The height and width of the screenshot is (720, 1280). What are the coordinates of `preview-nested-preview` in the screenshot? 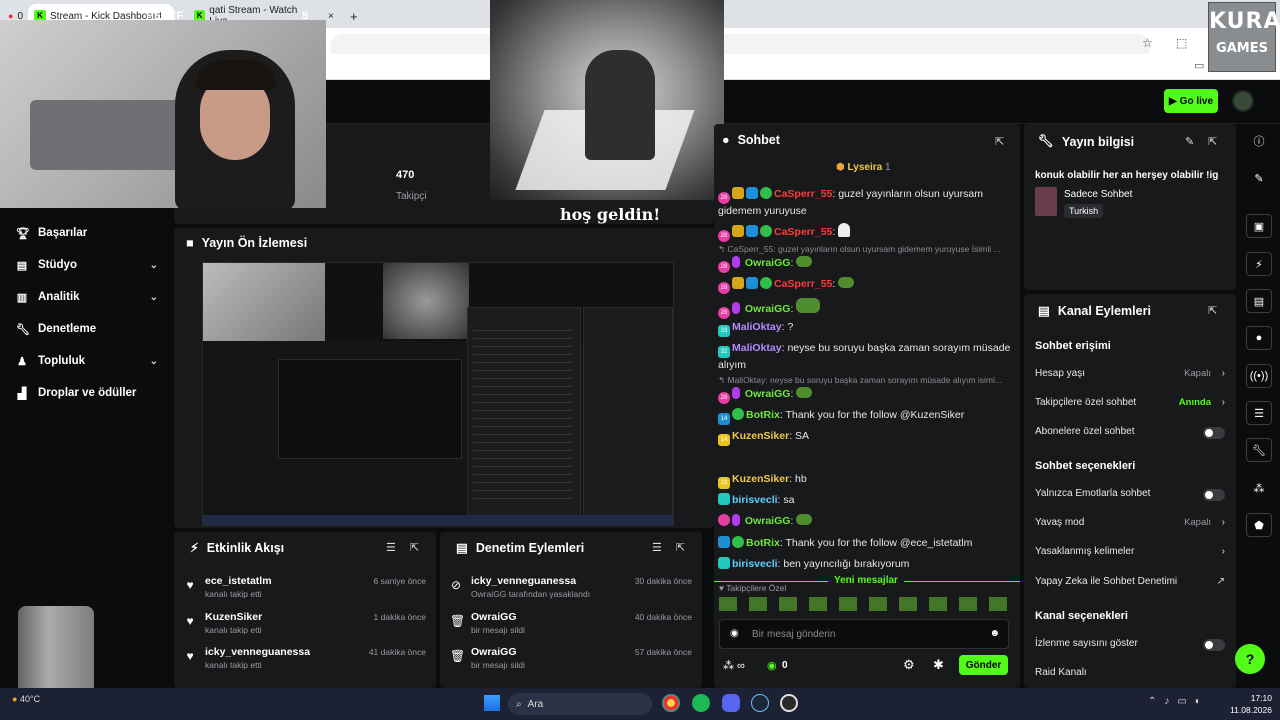 It's located at (370, 409).